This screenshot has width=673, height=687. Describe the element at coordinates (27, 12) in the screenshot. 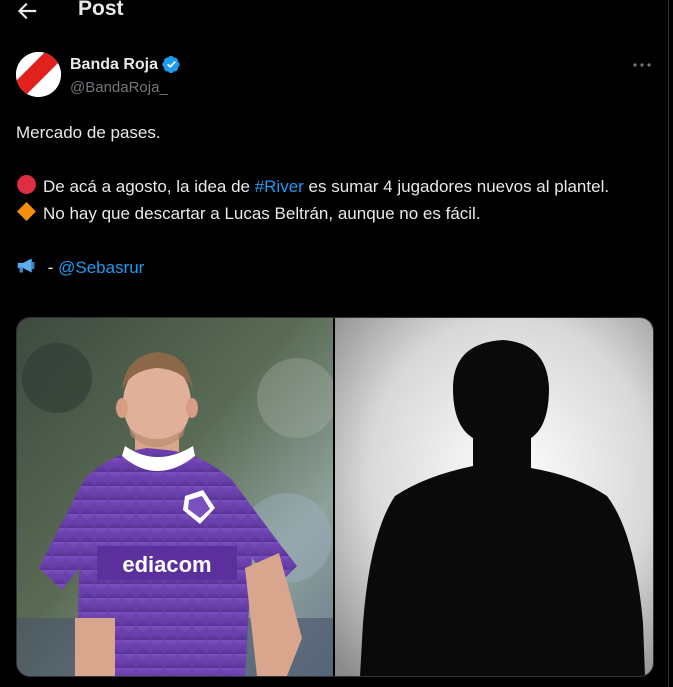

I see `arrow-left-icon` at that location.